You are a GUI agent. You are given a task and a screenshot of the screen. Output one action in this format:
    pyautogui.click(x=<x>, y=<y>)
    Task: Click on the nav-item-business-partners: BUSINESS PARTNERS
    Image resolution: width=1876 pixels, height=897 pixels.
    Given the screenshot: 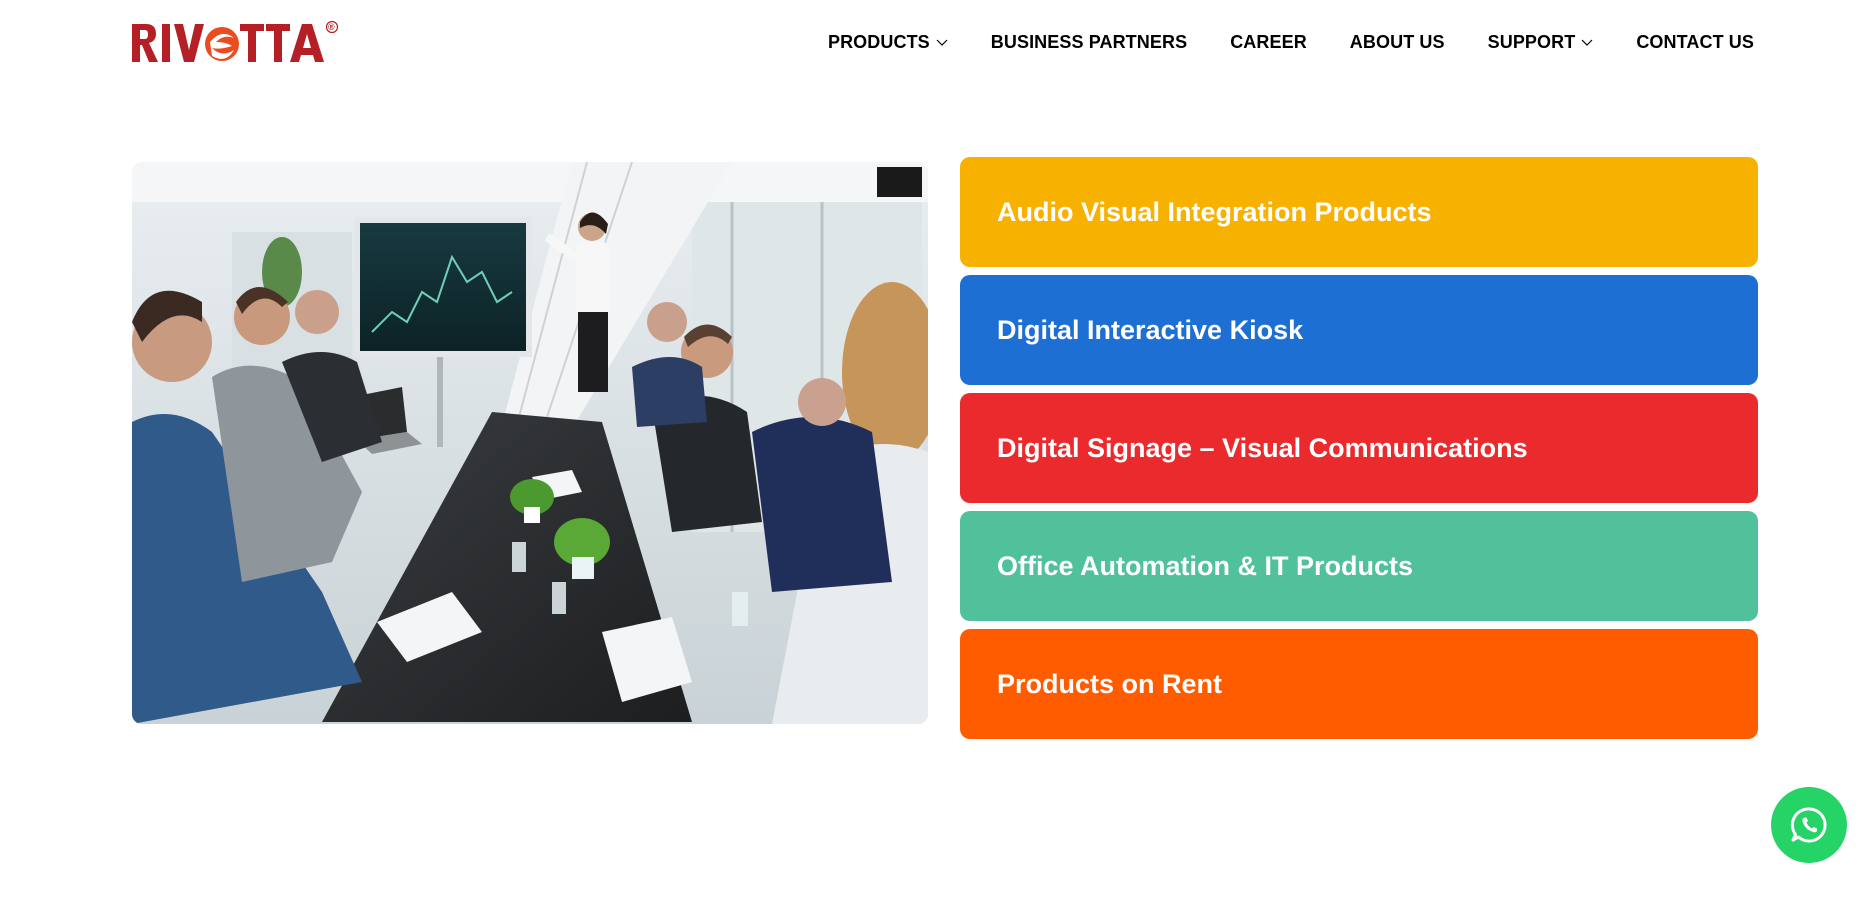 What is the action you would take?
    pyautogui.click(x=1089, y=42)
    